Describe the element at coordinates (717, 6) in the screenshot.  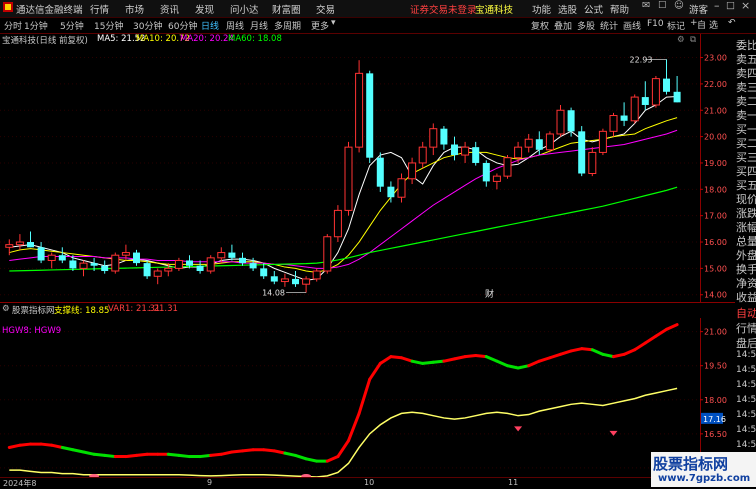
I see `minimize-icon: –` at that location.